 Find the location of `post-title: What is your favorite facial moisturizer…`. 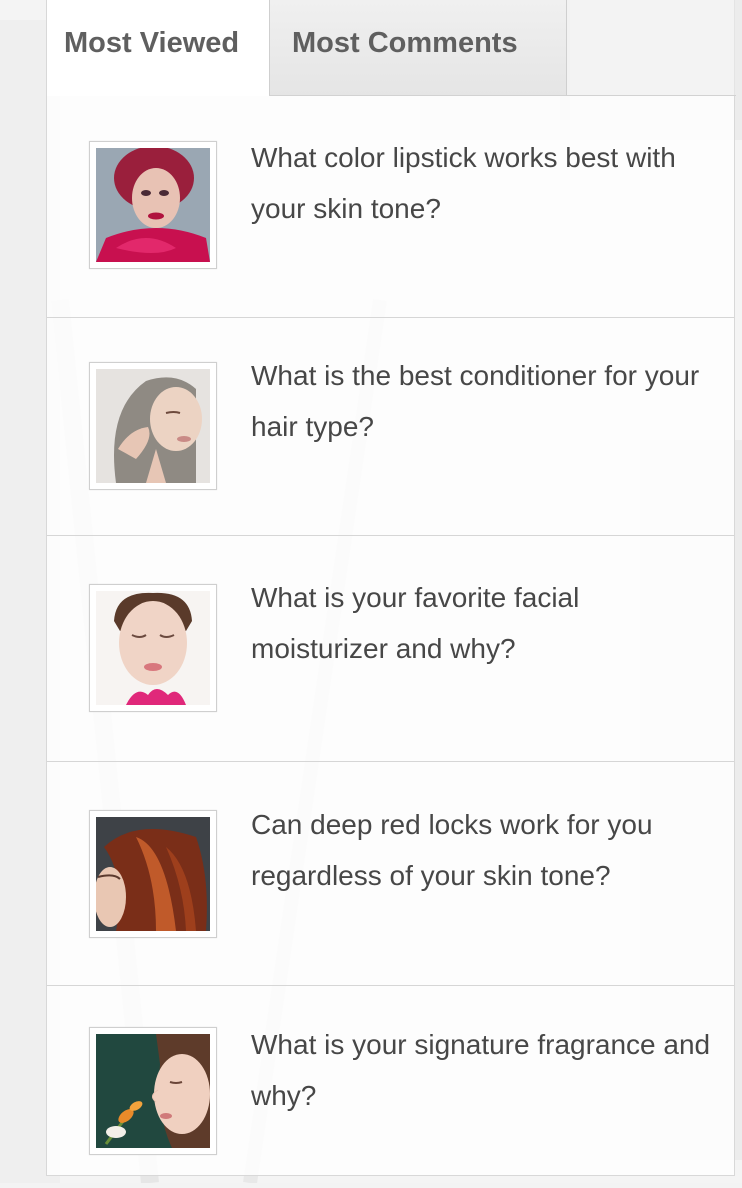

post-title: What is your favorite facial moisturizer… is located at coordinates (481, 623).